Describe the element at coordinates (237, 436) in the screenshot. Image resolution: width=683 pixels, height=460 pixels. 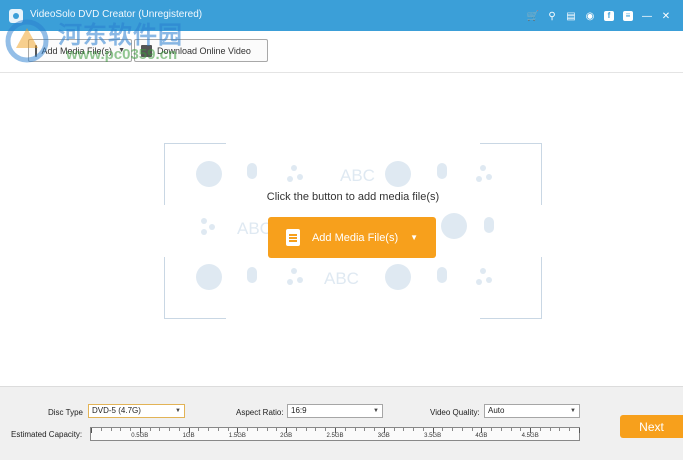
I see `capacity-tick-label: 1.5GB` at that location.